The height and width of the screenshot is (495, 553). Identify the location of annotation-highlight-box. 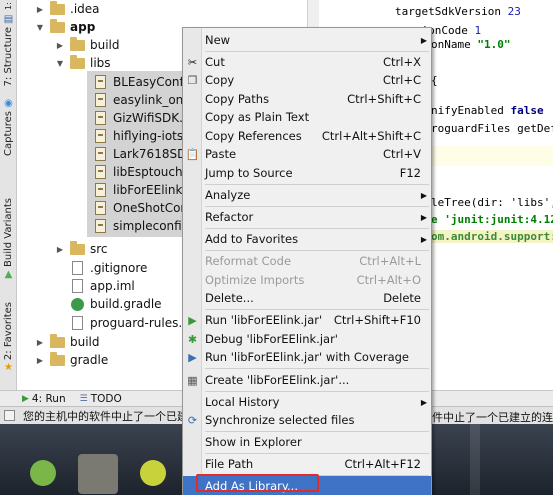
(257, 483).